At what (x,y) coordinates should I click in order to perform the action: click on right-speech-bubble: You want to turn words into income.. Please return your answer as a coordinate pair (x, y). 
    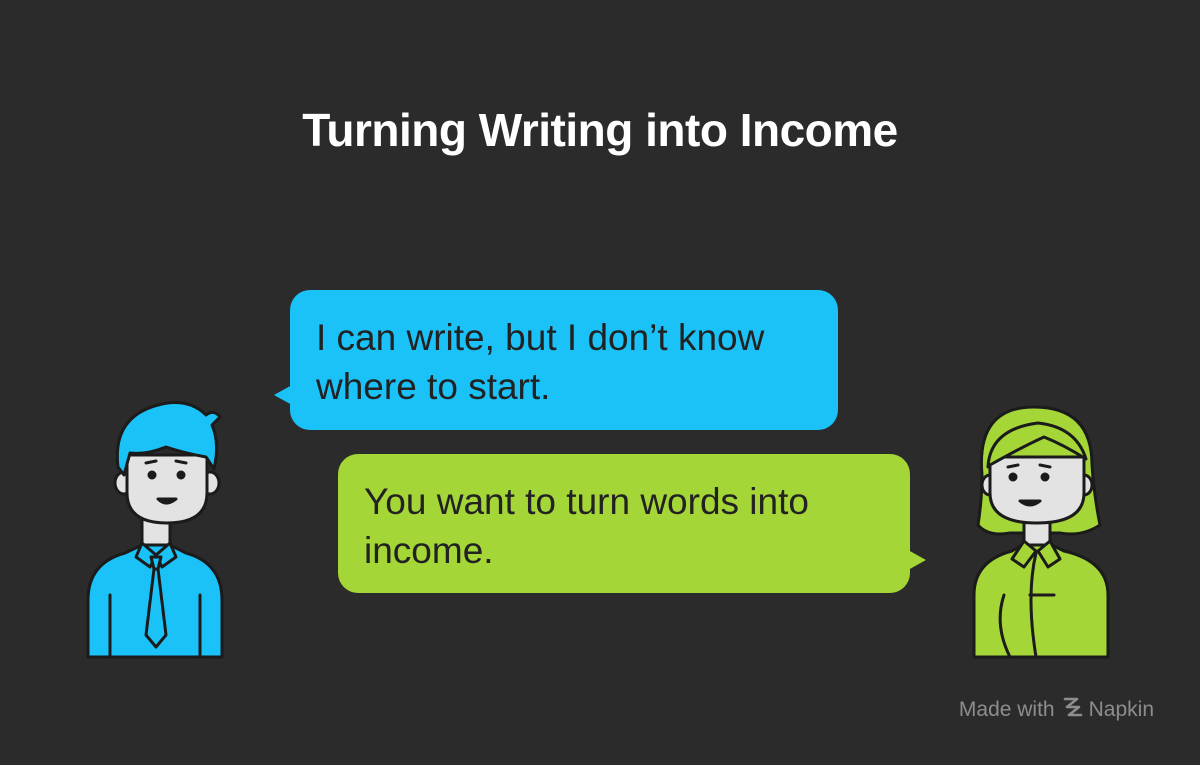
    Looking at the image, I should click on (624, 523).